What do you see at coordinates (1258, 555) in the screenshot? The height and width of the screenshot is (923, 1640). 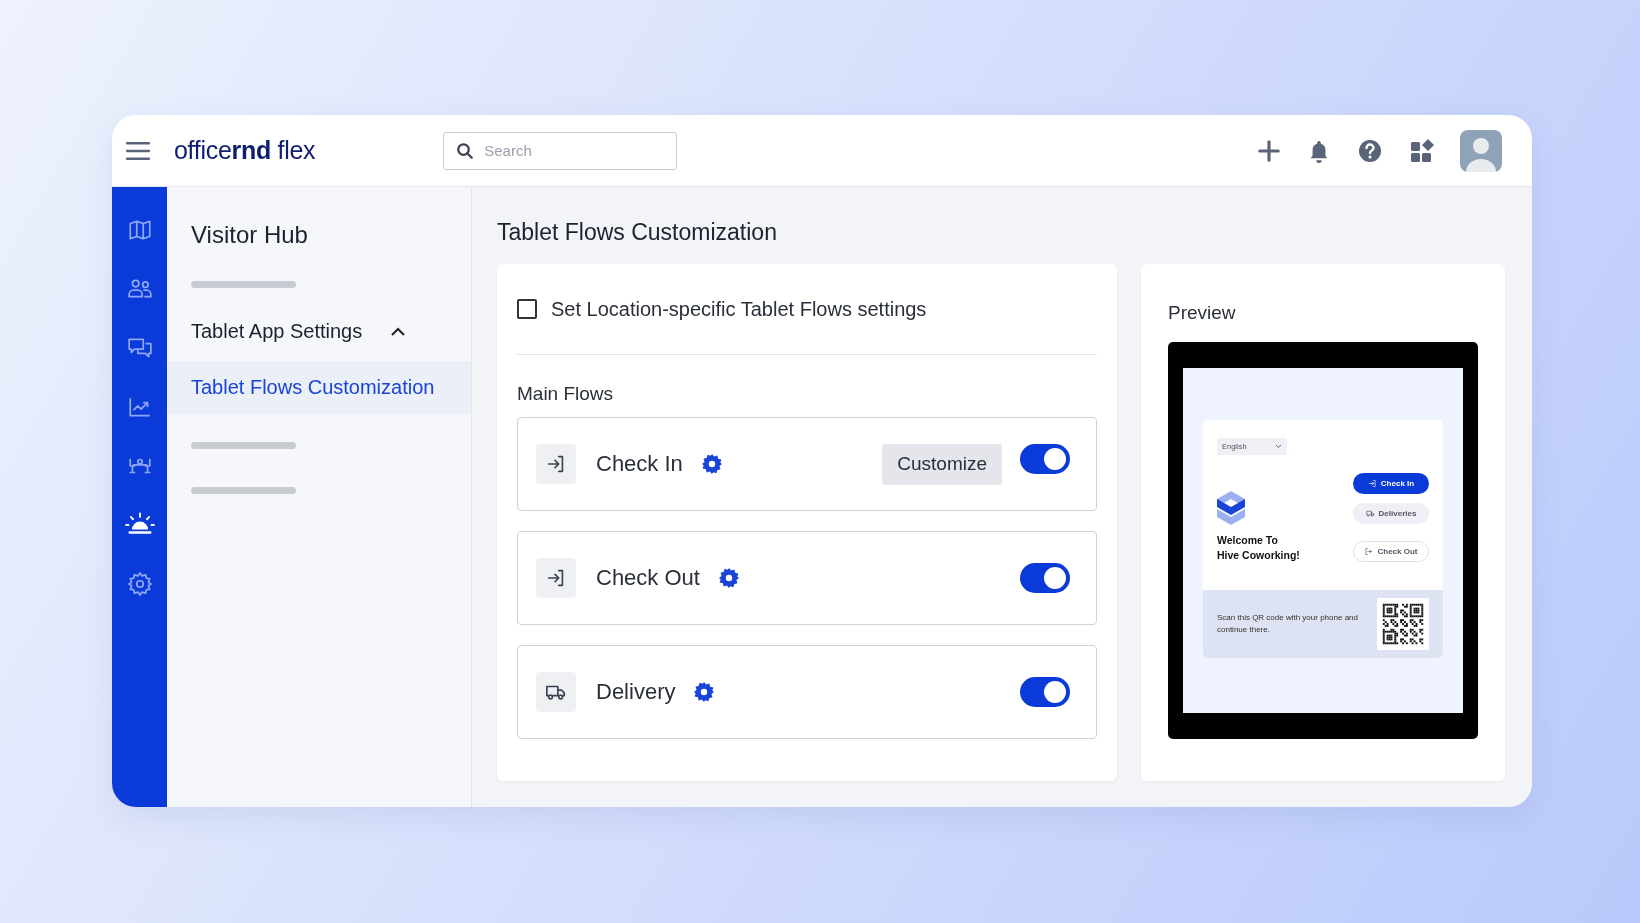 I see `welcome-text: Hive Coworking!` at bounding box center [1258, 555].